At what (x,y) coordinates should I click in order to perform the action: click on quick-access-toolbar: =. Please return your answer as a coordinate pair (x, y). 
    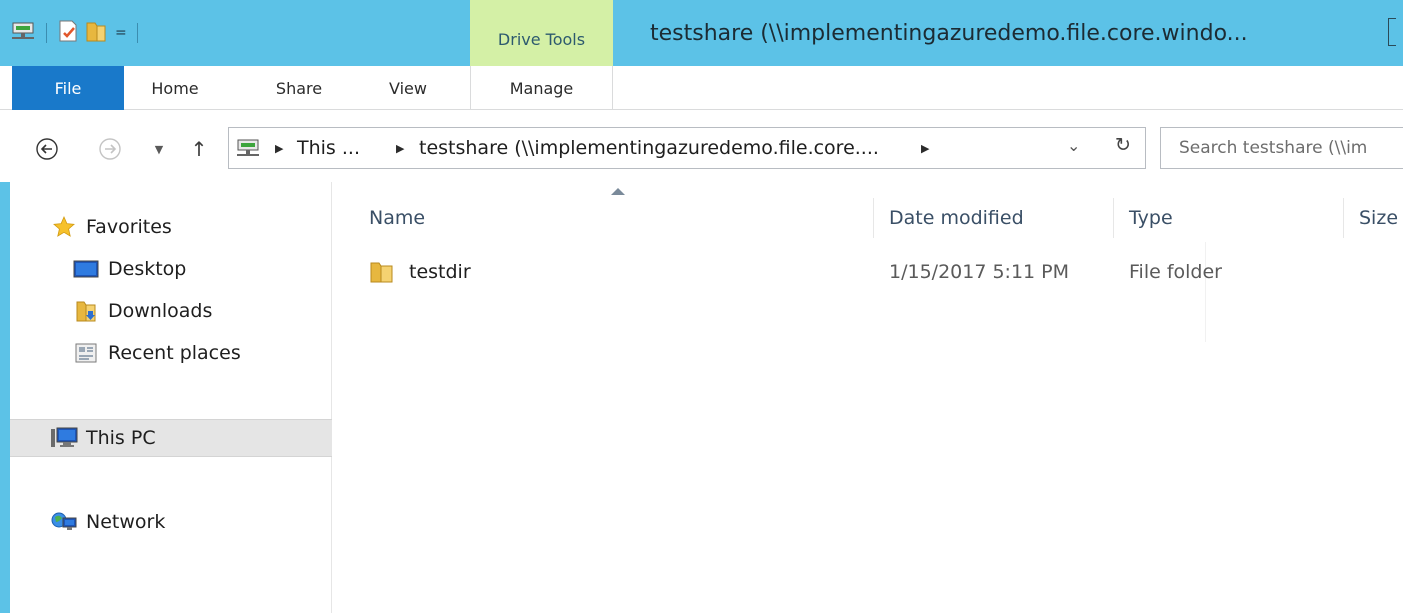
    Looking at the image, I should click on (76, 33).